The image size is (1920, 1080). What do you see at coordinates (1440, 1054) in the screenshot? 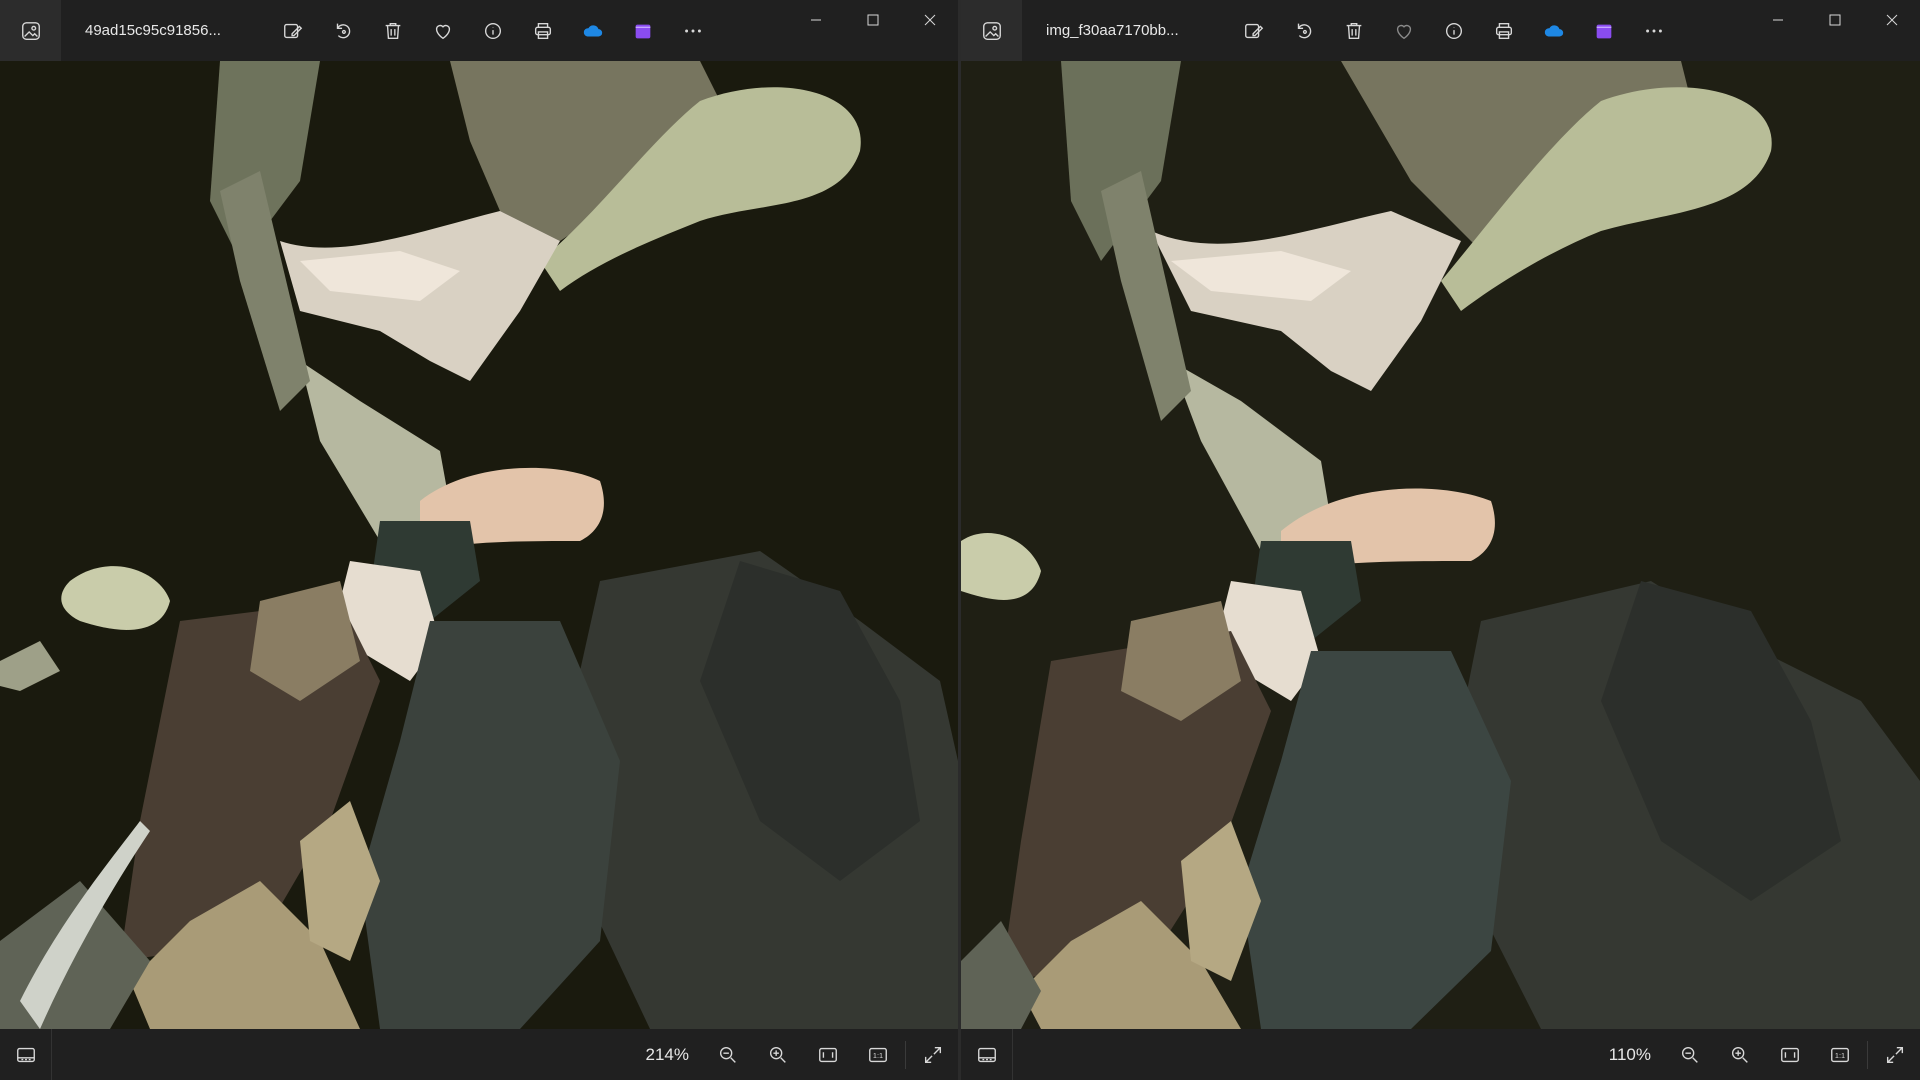
I see `status-bar: 110% 1:1` at bounding box center [1440, 1054].